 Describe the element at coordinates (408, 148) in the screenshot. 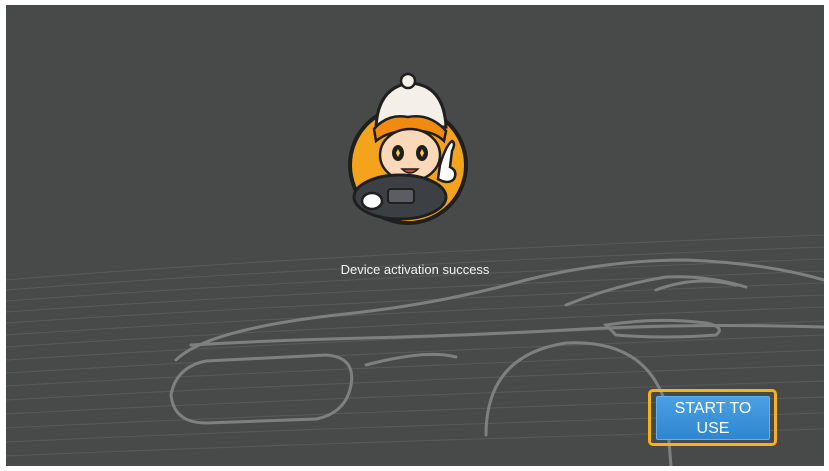

I see `driver-mascot-icon` at that location.